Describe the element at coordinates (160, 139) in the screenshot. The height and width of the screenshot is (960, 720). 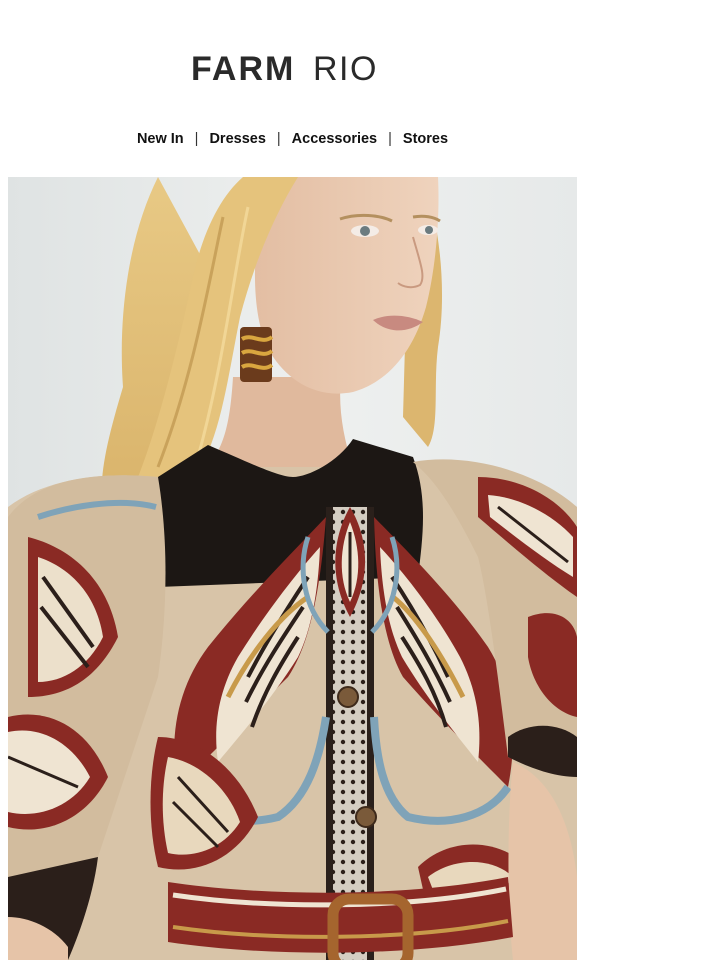
I see `nav-item-new-in: New In` at that location.